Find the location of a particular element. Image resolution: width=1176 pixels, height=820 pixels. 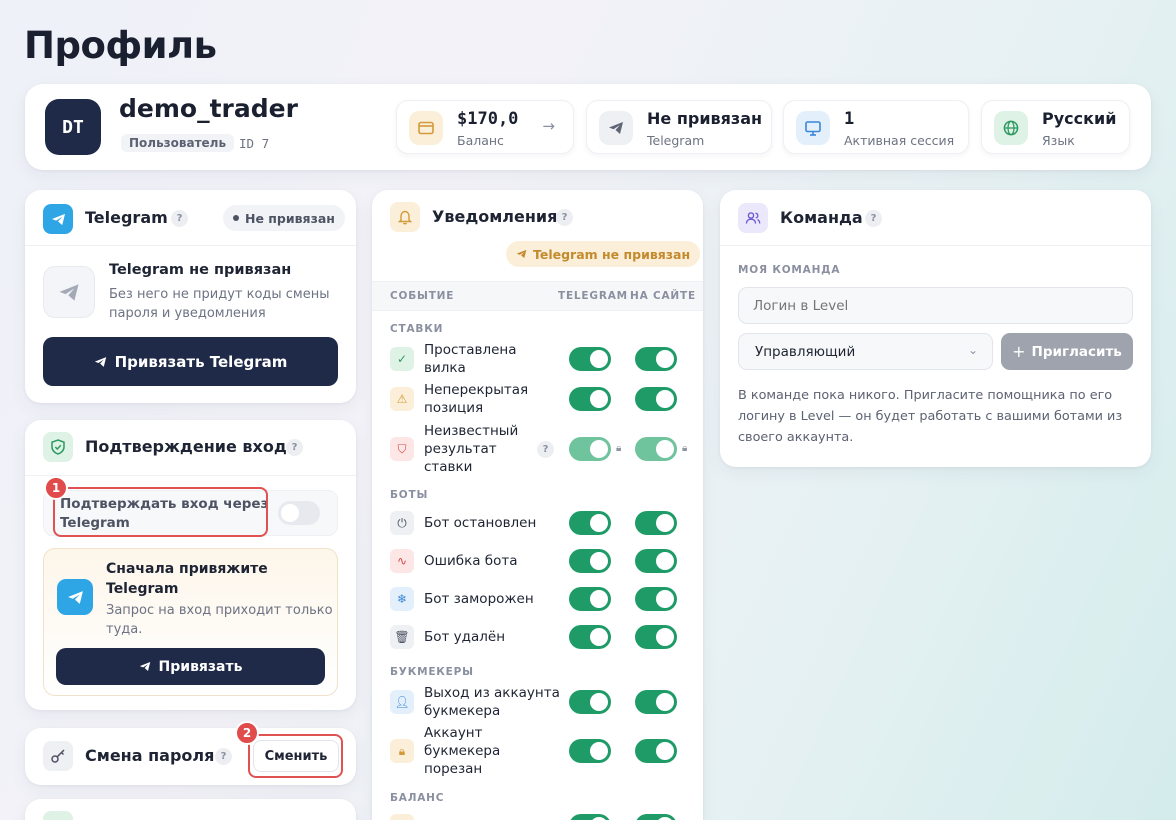

link-telegram-button: Привязать Telegram is located at coordinates (190, 361).